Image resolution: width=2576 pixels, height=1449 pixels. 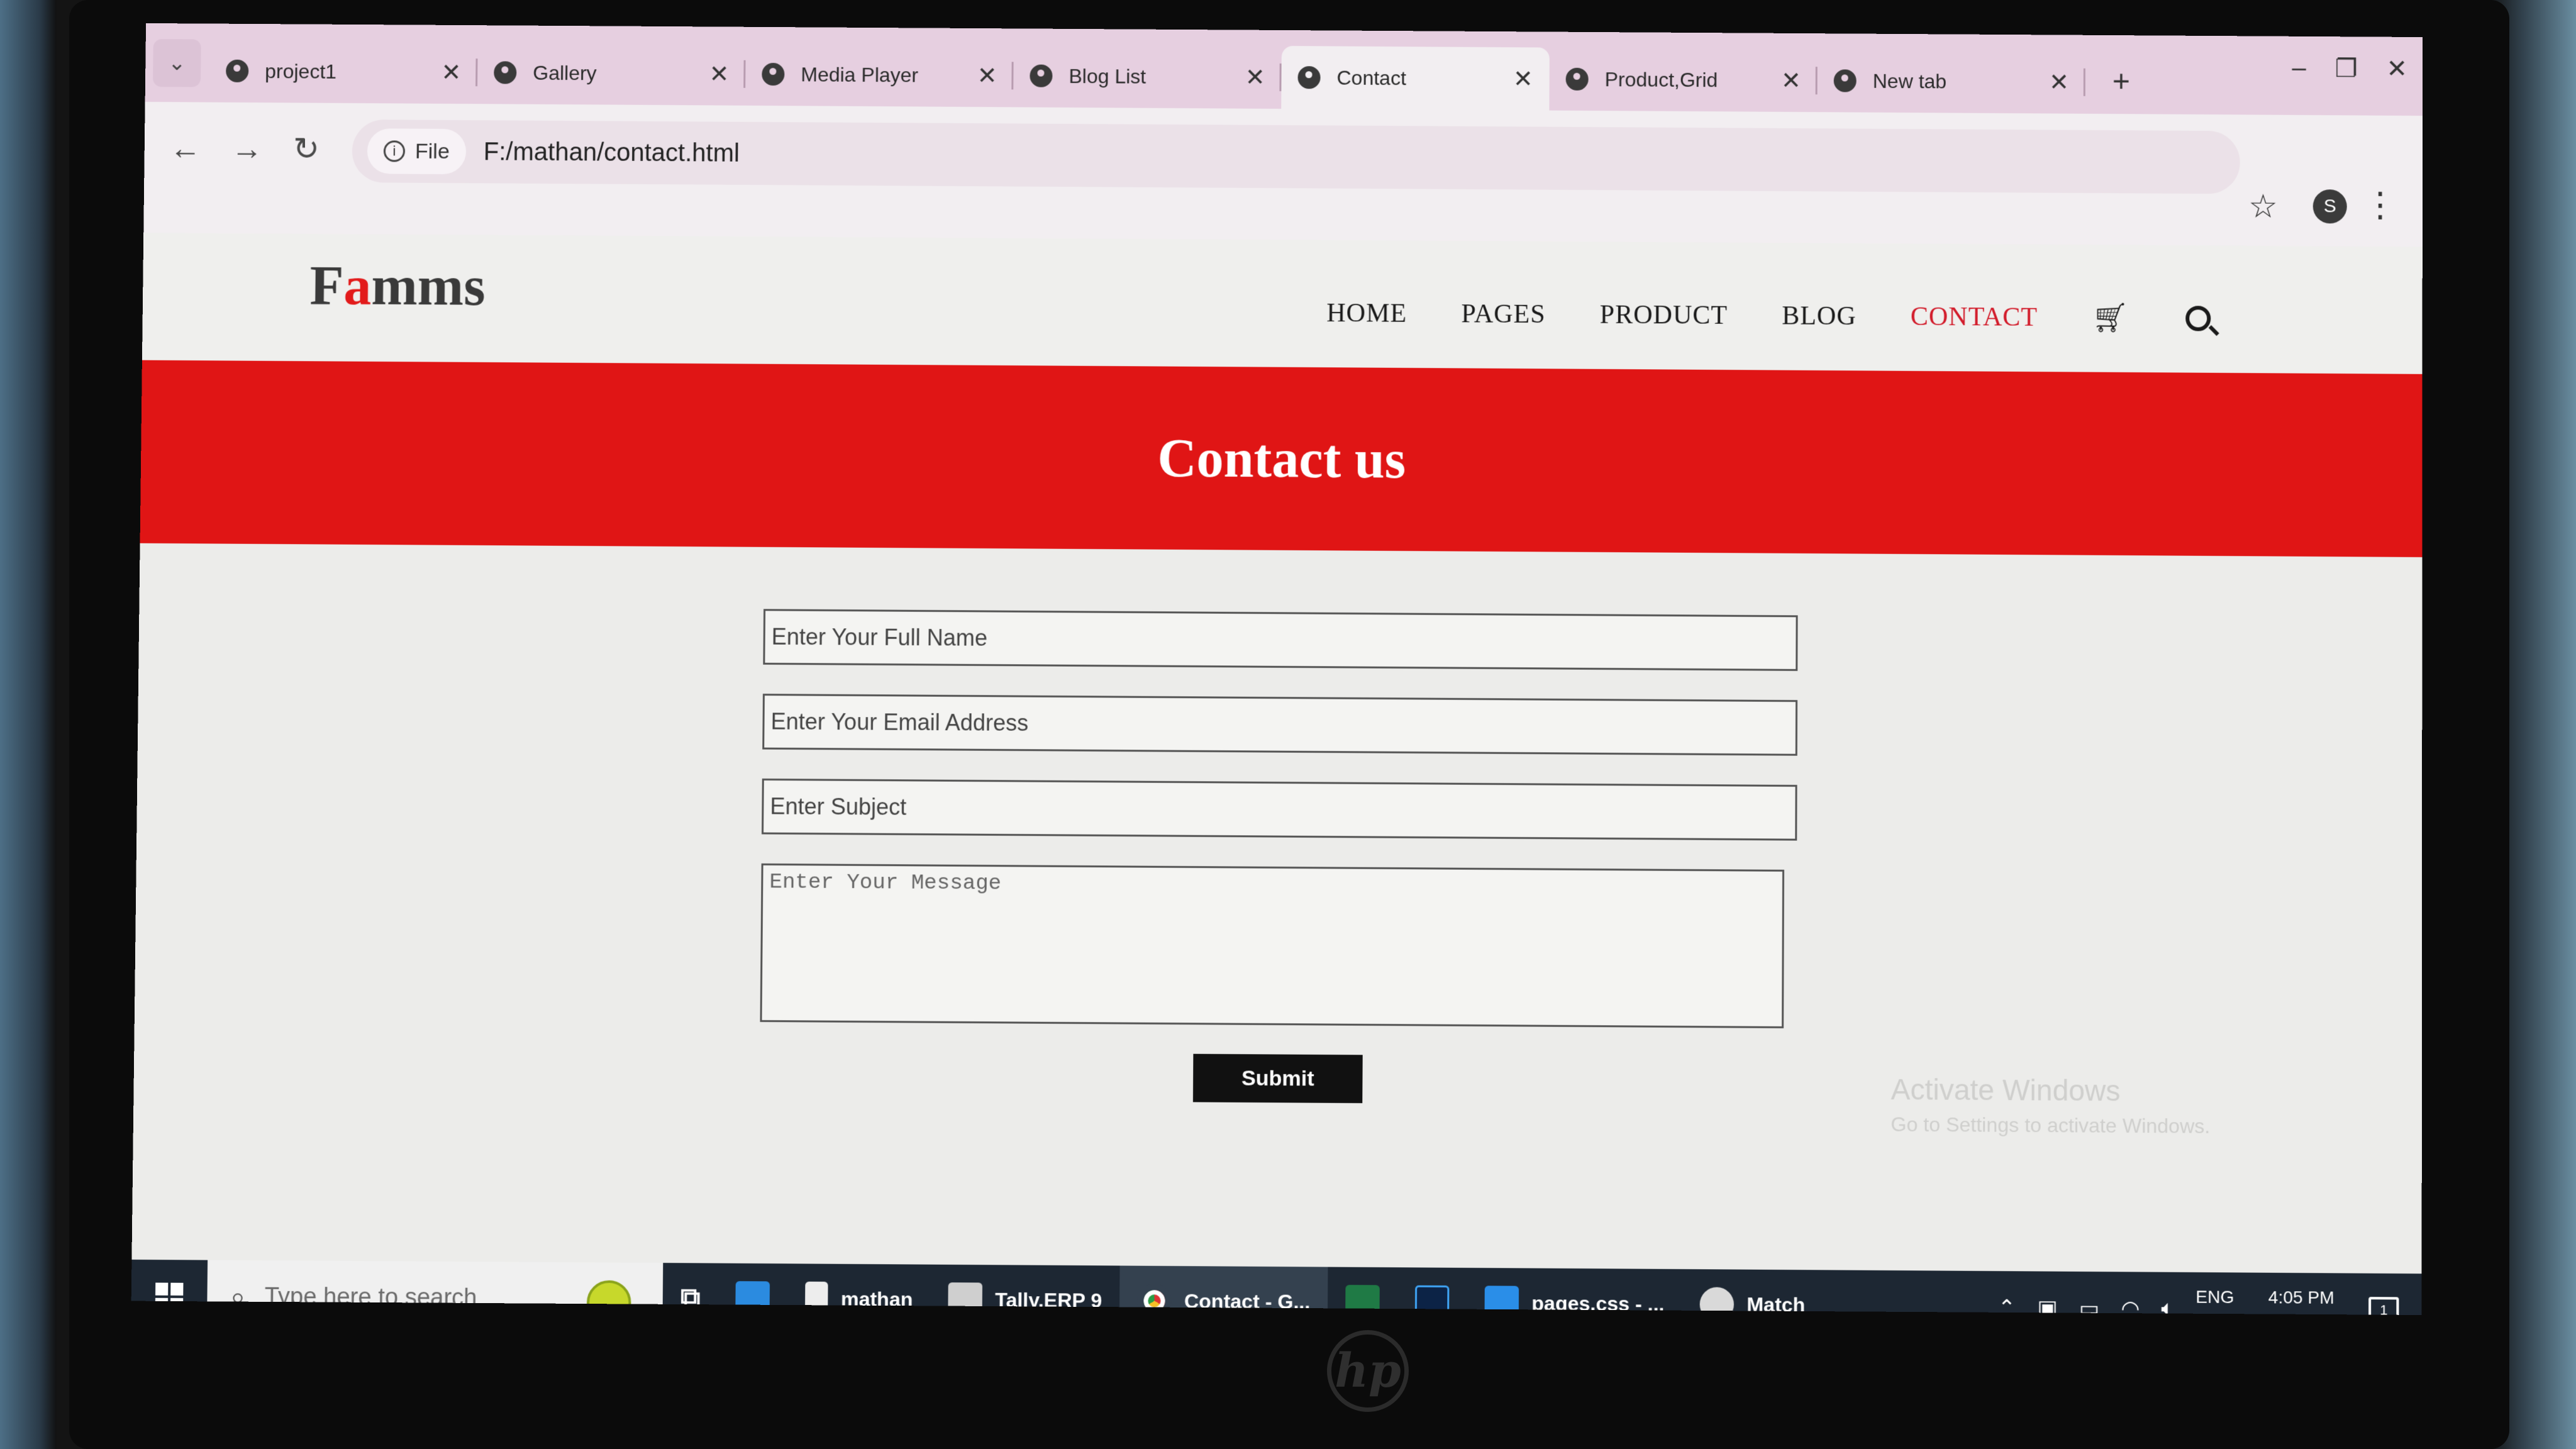 What do you see at coordinates (326, 286) in the screenshot?
I see `logo-first: F` at bounding box center [326, 286].